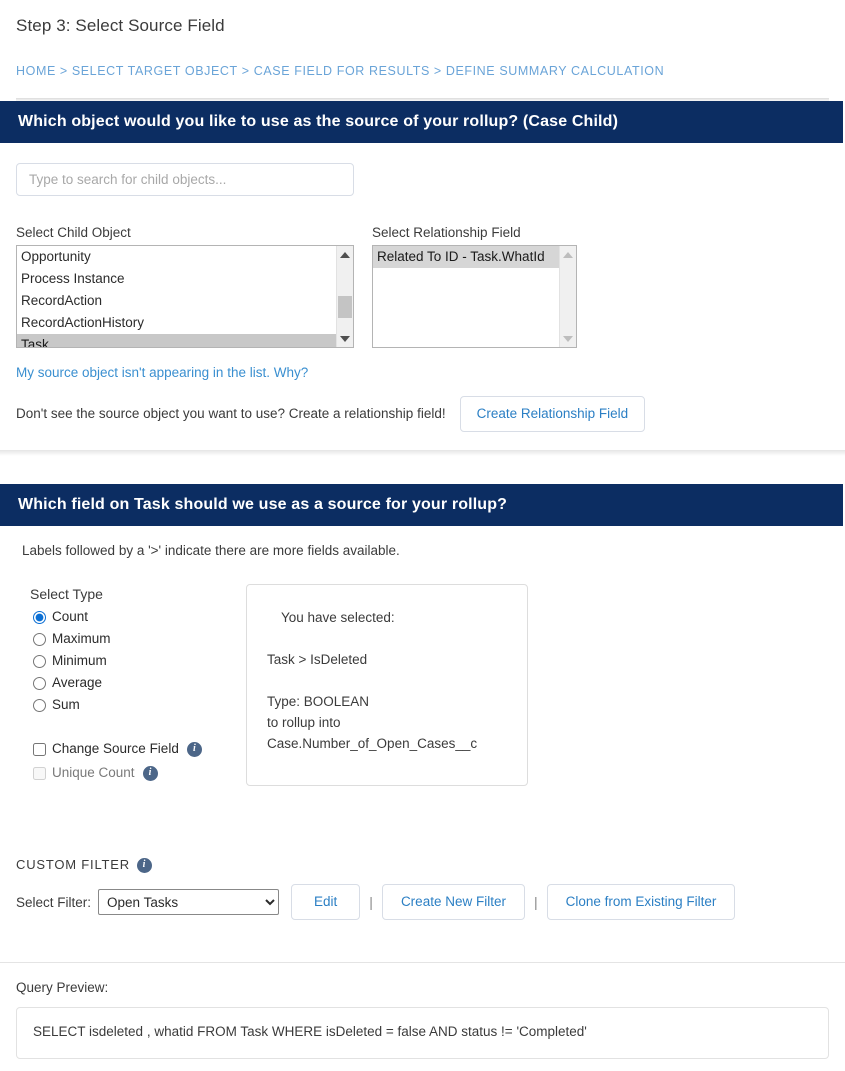 This screenshot has height=1071, width=845. What do you see at coordinates (317, 659) in the screenshot?
I see `selected-field-path: Task > IsDeleted` at bounding box center [317, 659].